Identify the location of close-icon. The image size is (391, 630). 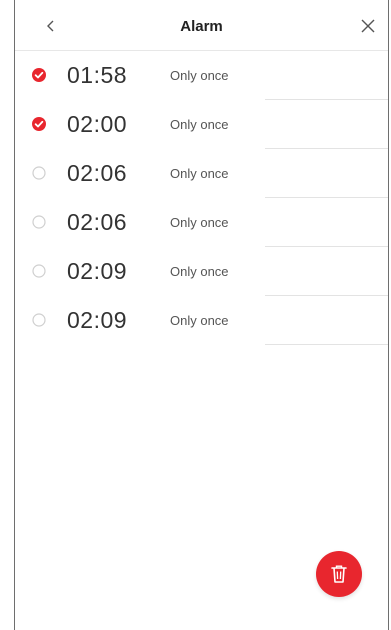
(368, 26).